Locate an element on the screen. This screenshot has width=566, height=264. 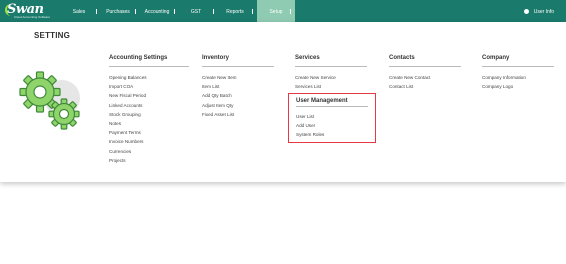
link-company-logo: Company Logo is located at coordinates (518, 86).